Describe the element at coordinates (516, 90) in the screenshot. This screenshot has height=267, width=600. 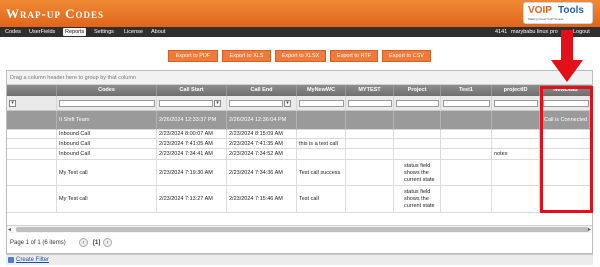
I see `column-header-projectid: projectID` at that location.